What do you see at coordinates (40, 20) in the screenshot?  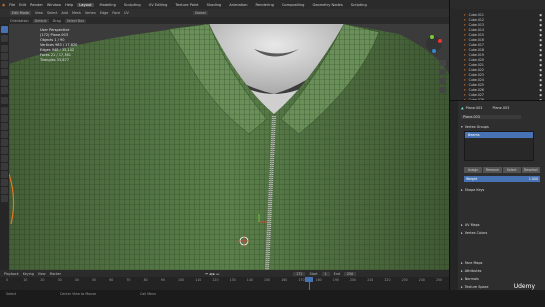 I see `orientation-dropdown: Default` at bounding box center [40, 20].